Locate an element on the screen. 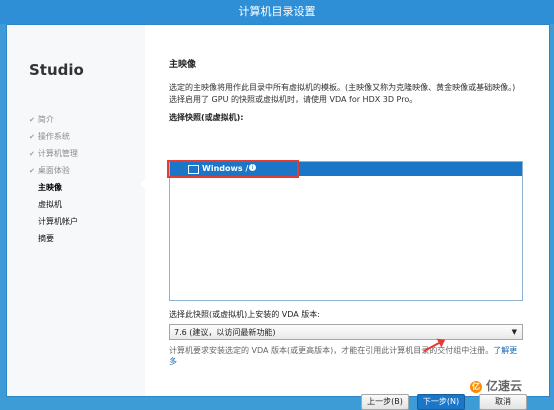 This screenshot has height=410, width=554. step-computer-accounts: 计算机帐户 is located at coordinates (58, 221).